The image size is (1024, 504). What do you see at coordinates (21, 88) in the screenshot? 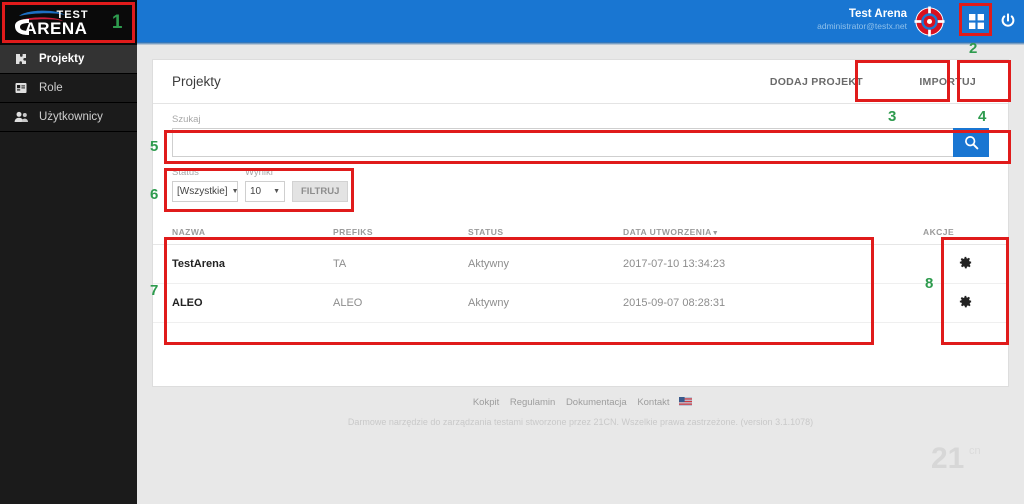
I see `id-card-icon` at bounding box center [21, 88].